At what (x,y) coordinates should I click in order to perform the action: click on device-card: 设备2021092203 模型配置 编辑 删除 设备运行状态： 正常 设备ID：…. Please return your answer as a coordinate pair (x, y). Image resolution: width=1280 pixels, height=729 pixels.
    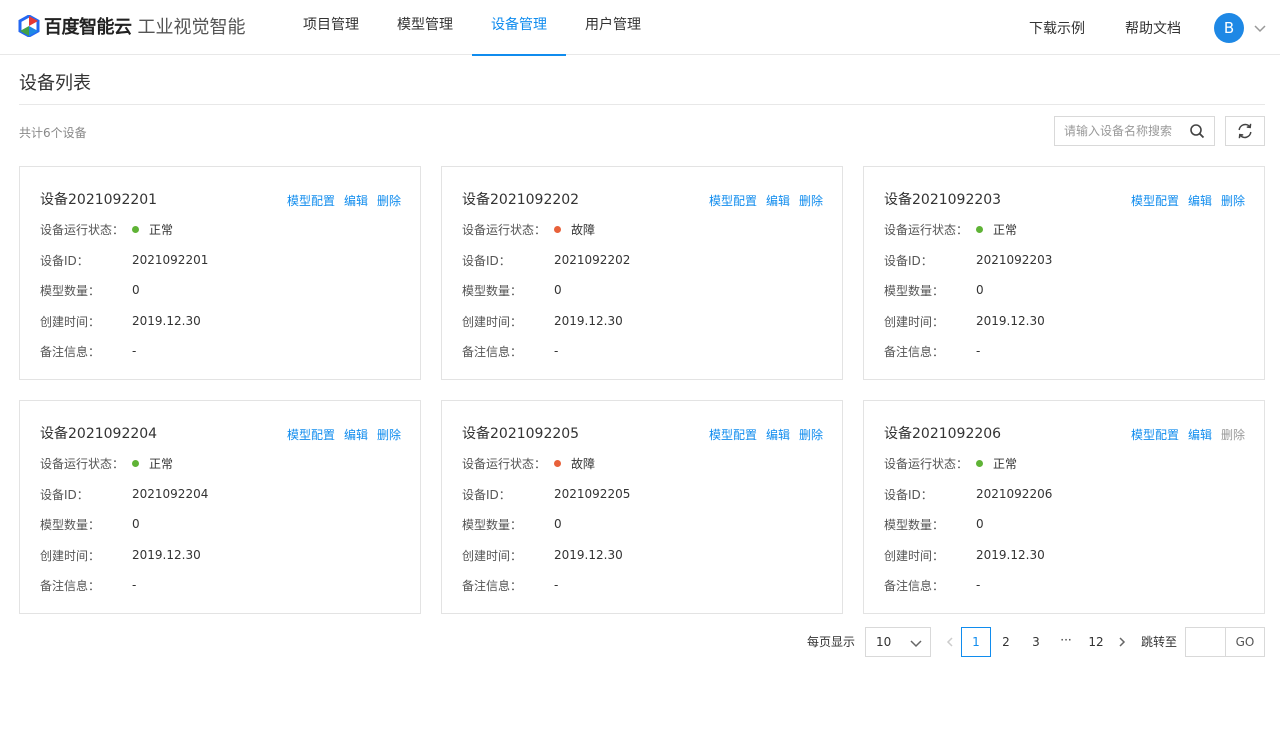
    Looking at the image, I should click on (1064, 273).